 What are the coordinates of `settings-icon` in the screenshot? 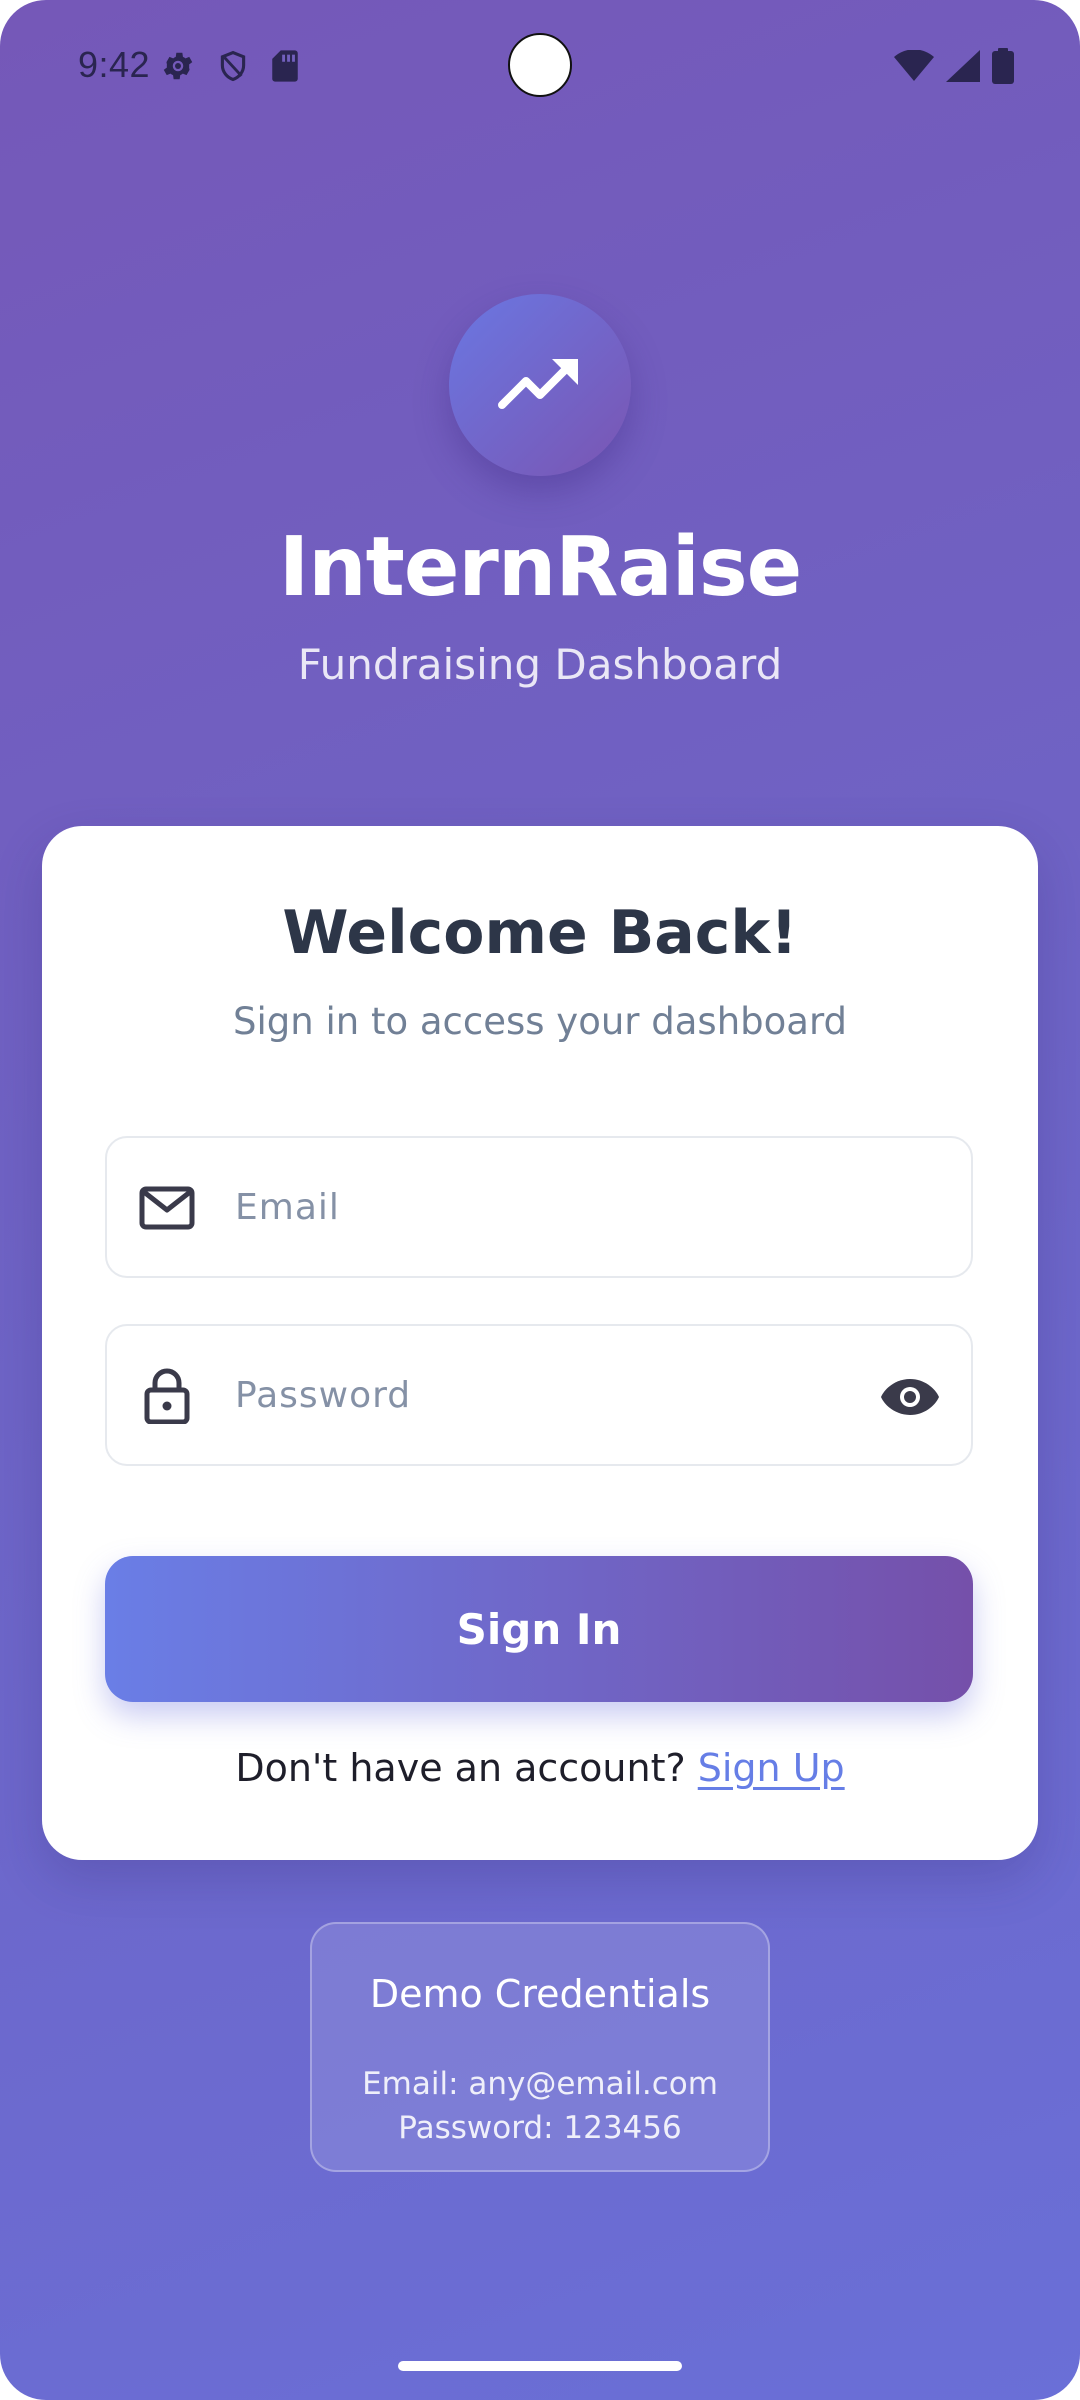 It's located at (178, 66).